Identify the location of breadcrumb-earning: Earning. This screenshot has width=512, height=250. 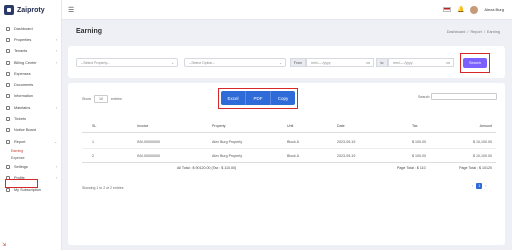
(493, 32).